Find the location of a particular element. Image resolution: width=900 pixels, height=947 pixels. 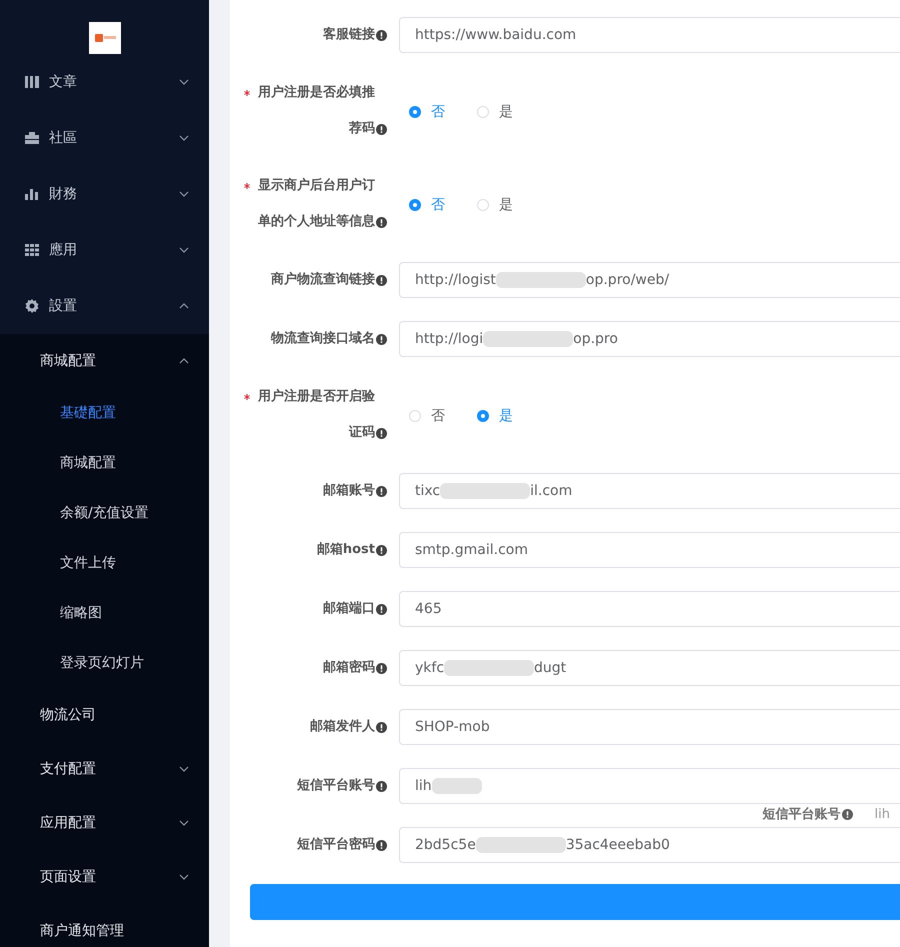

field-value: 465 is located at coordinates (428, 609).